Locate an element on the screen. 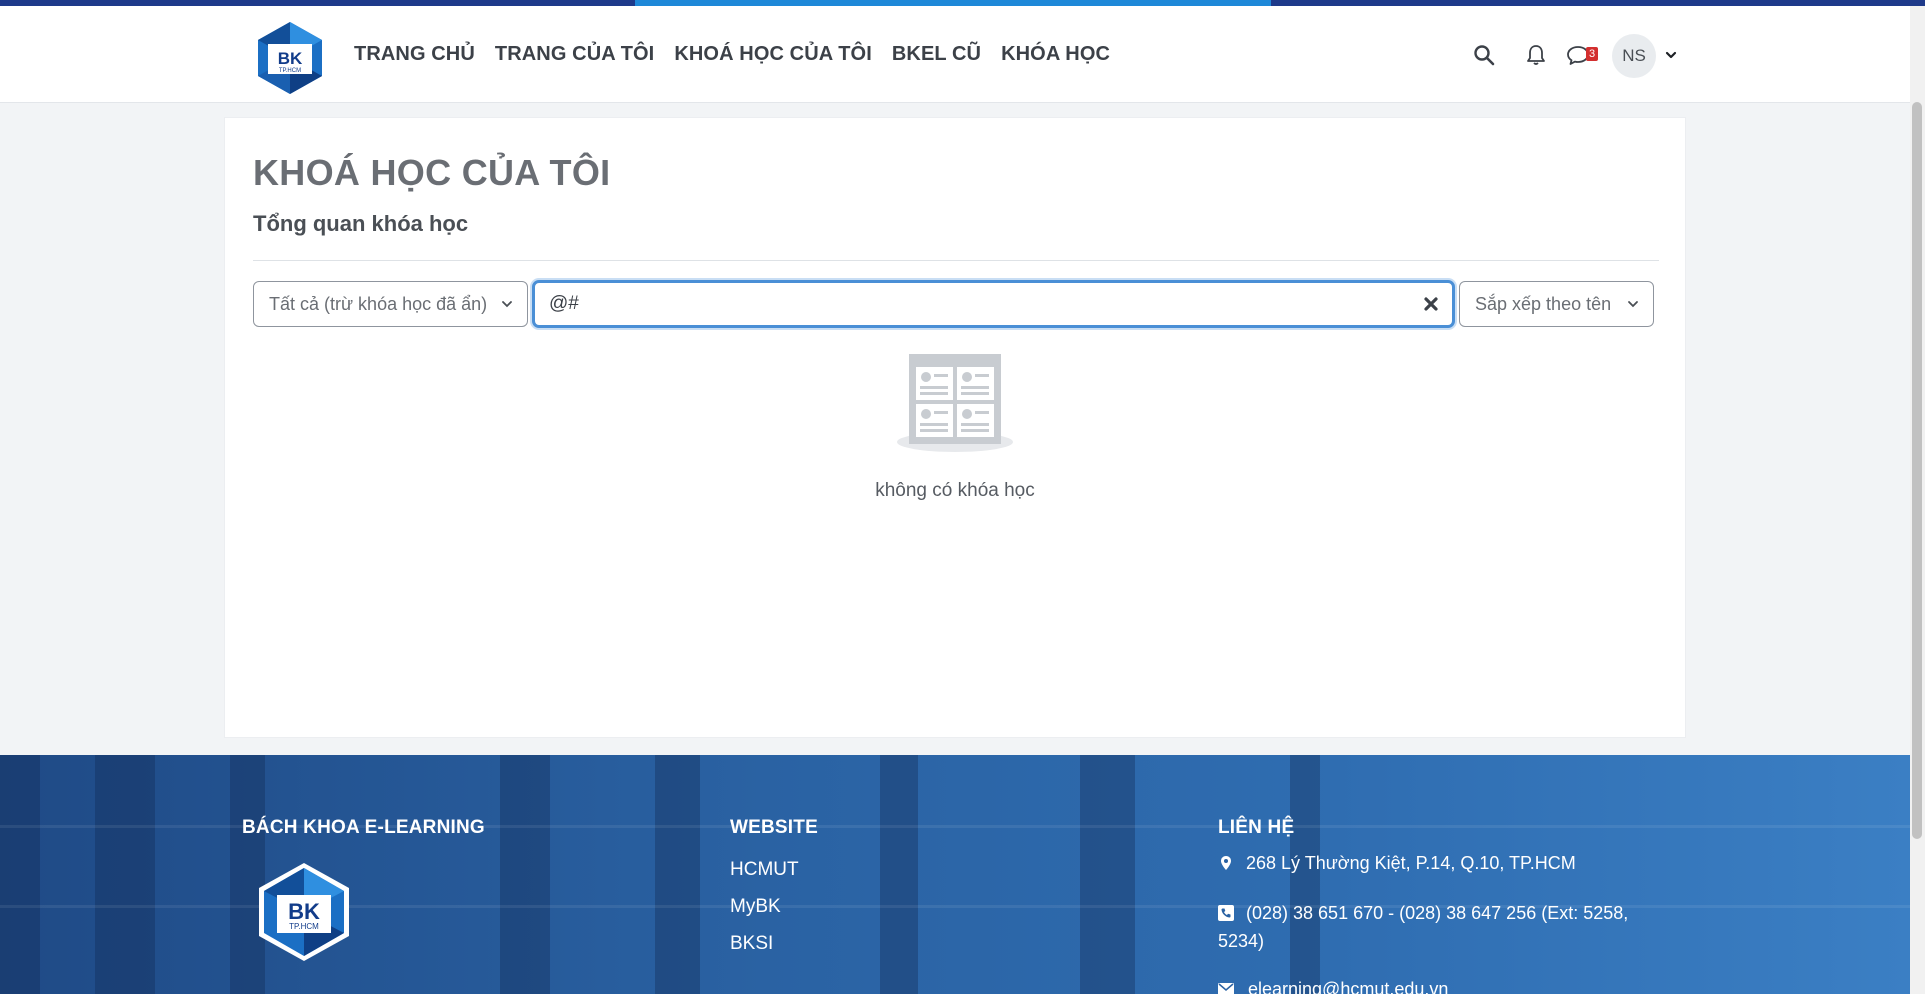 The height and width of the screenshot is (994, 1925). course-search-field is located at coordinates (993, 304).